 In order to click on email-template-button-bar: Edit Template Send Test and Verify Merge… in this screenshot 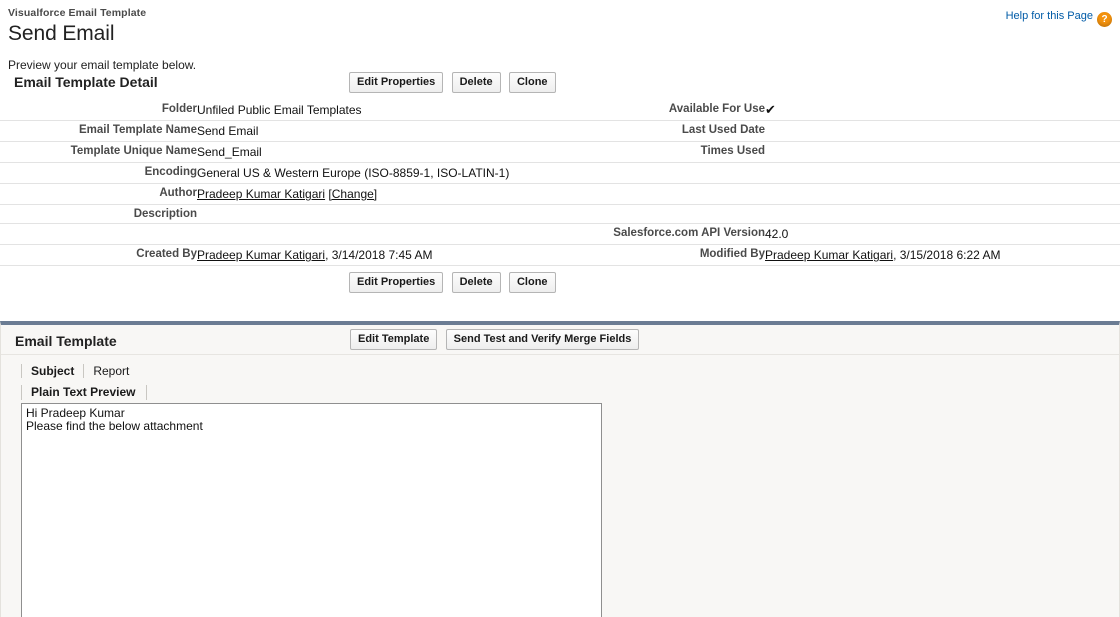, I will do `click(495, 339)`.